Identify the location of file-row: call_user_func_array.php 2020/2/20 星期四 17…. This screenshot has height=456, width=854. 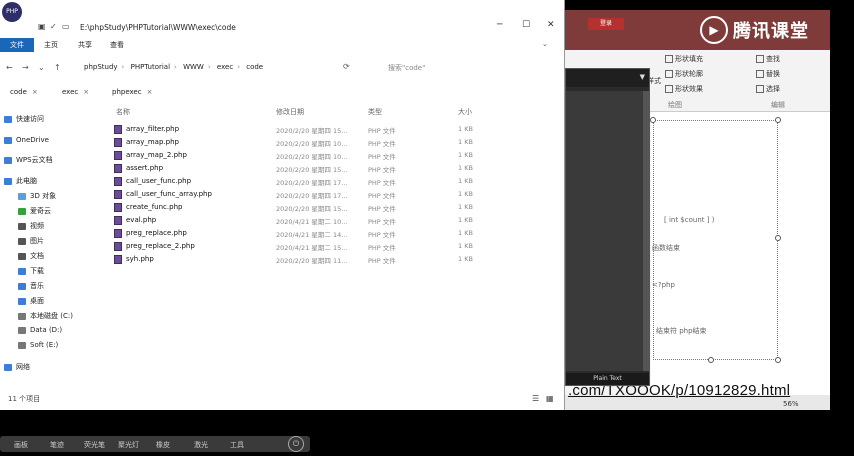
(298, 194).